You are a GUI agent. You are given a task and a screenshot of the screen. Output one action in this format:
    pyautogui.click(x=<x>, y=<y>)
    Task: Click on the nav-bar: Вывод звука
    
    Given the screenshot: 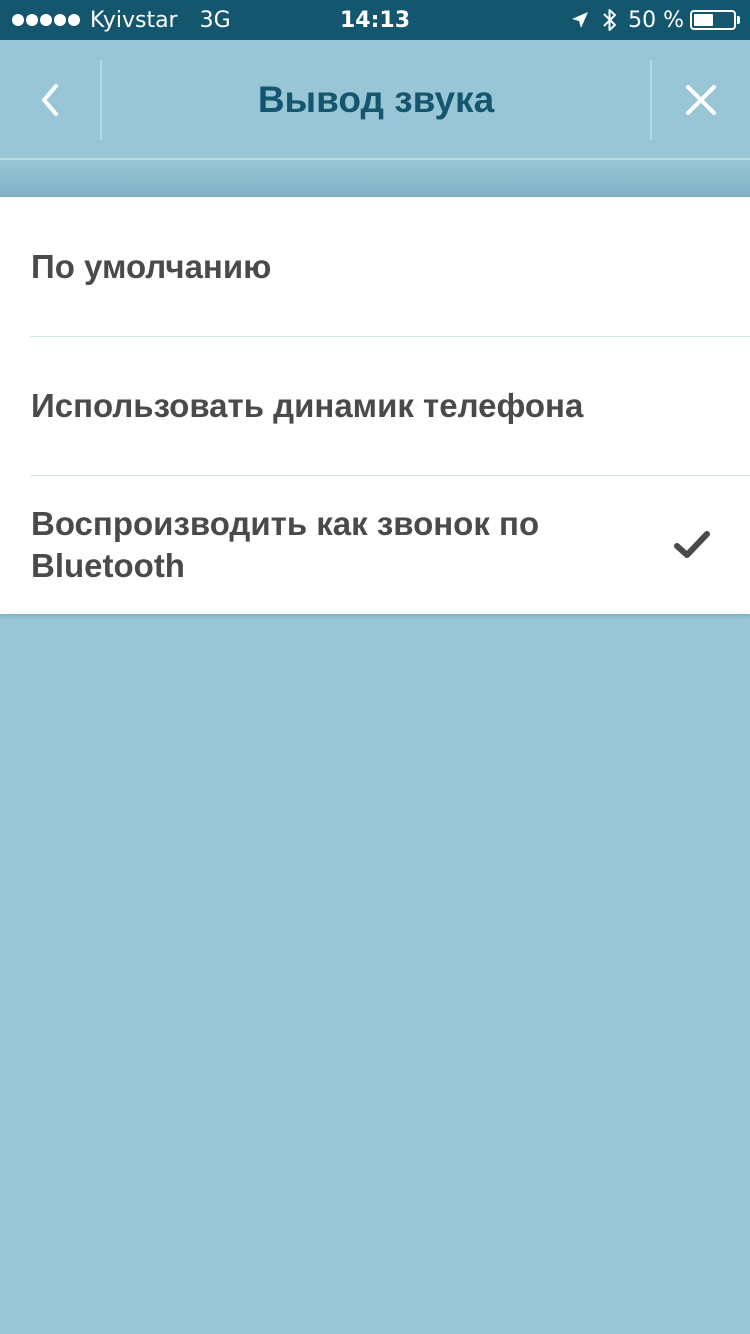 What is the action you would take?
    pyautogui.click(x=375, y=100)
    